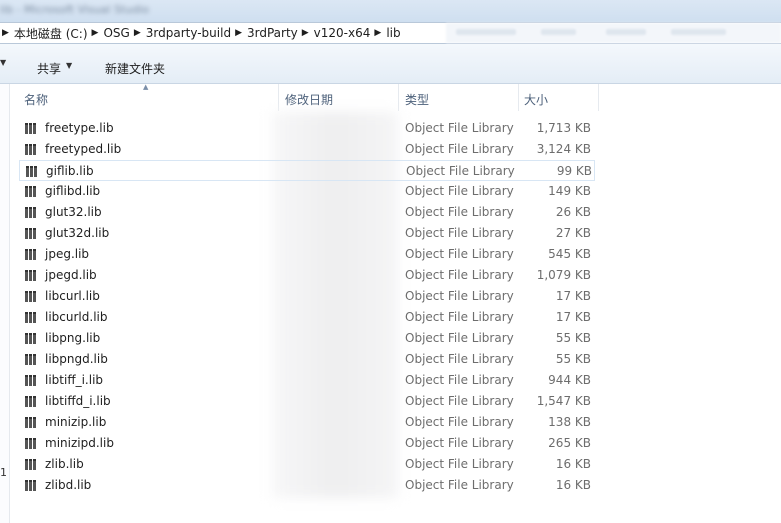 The height and width of the screenshot is (523, 781). I want to click on file-row: giflib.lib Object File Library 99 KB, so click(307, 170).